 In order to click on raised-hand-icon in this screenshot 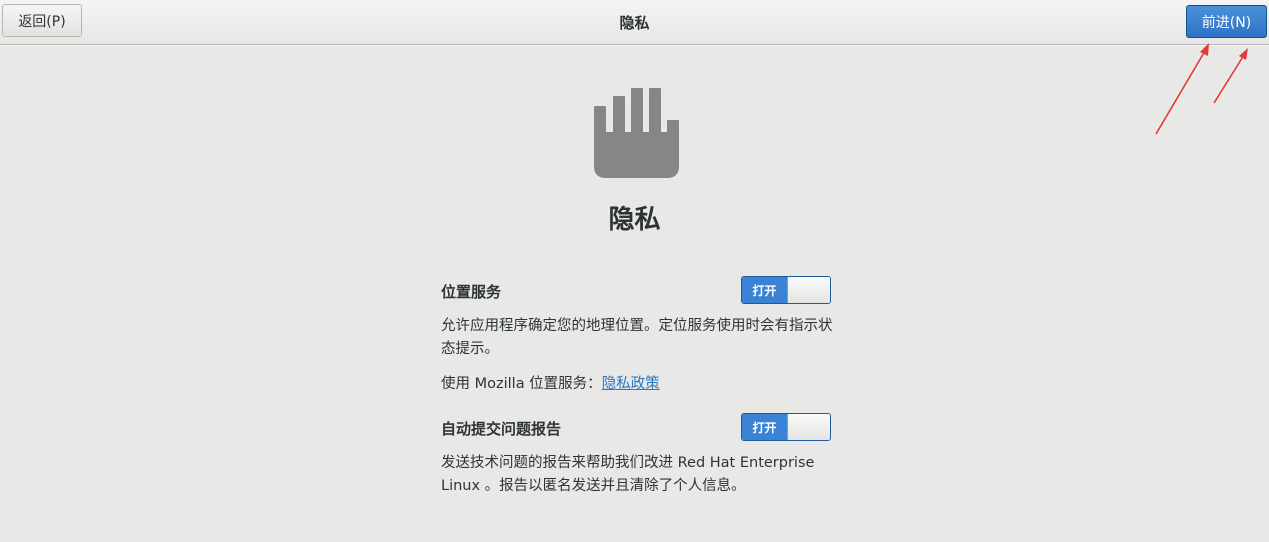, I will do `click(636, 133)`.